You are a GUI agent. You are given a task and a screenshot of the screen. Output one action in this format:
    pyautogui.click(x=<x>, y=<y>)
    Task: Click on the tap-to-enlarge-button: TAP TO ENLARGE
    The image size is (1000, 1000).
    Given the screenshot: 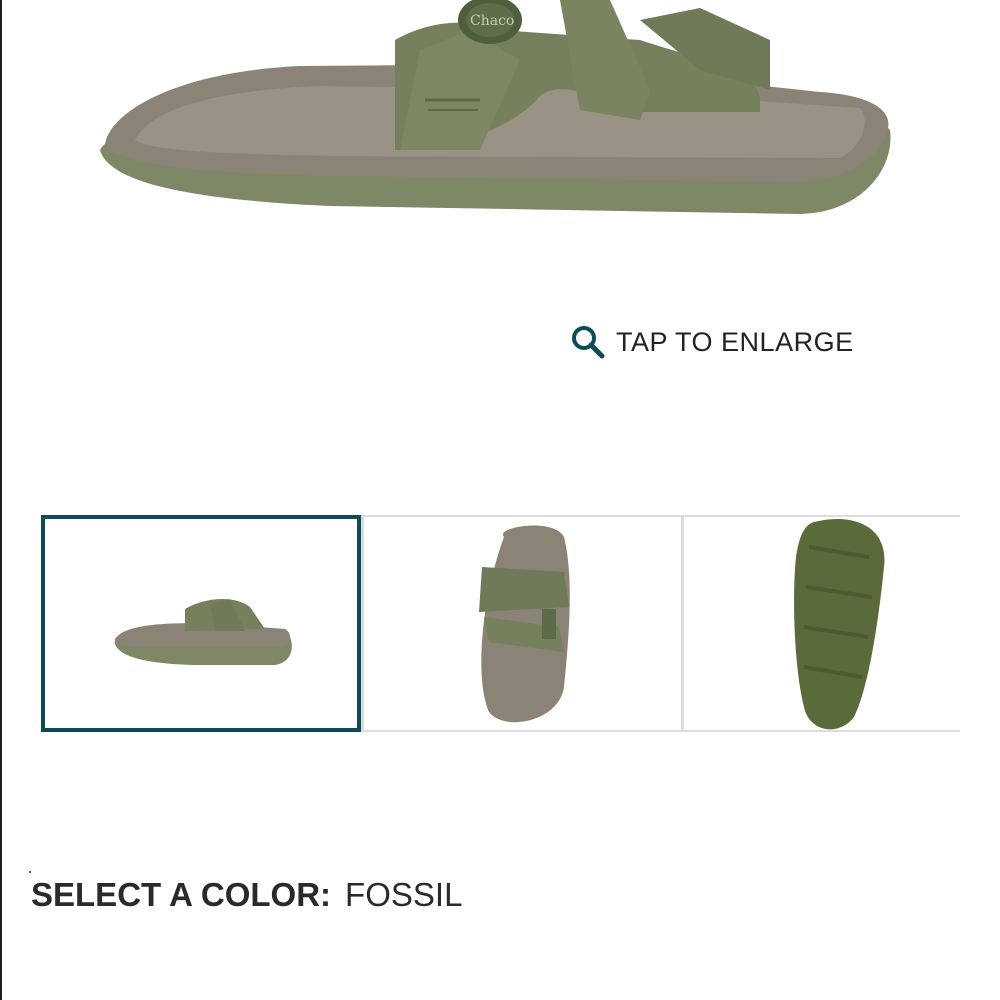 What is the action you would take?
    pyautogui.click(x=712, y=342)
    